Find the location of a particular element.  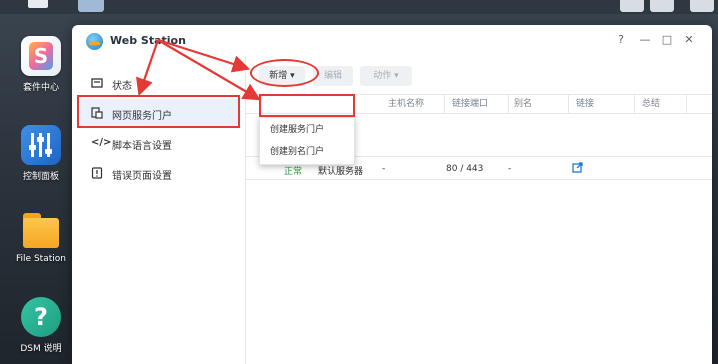

annotation-highlight-create is located at coordinates (284, 73).